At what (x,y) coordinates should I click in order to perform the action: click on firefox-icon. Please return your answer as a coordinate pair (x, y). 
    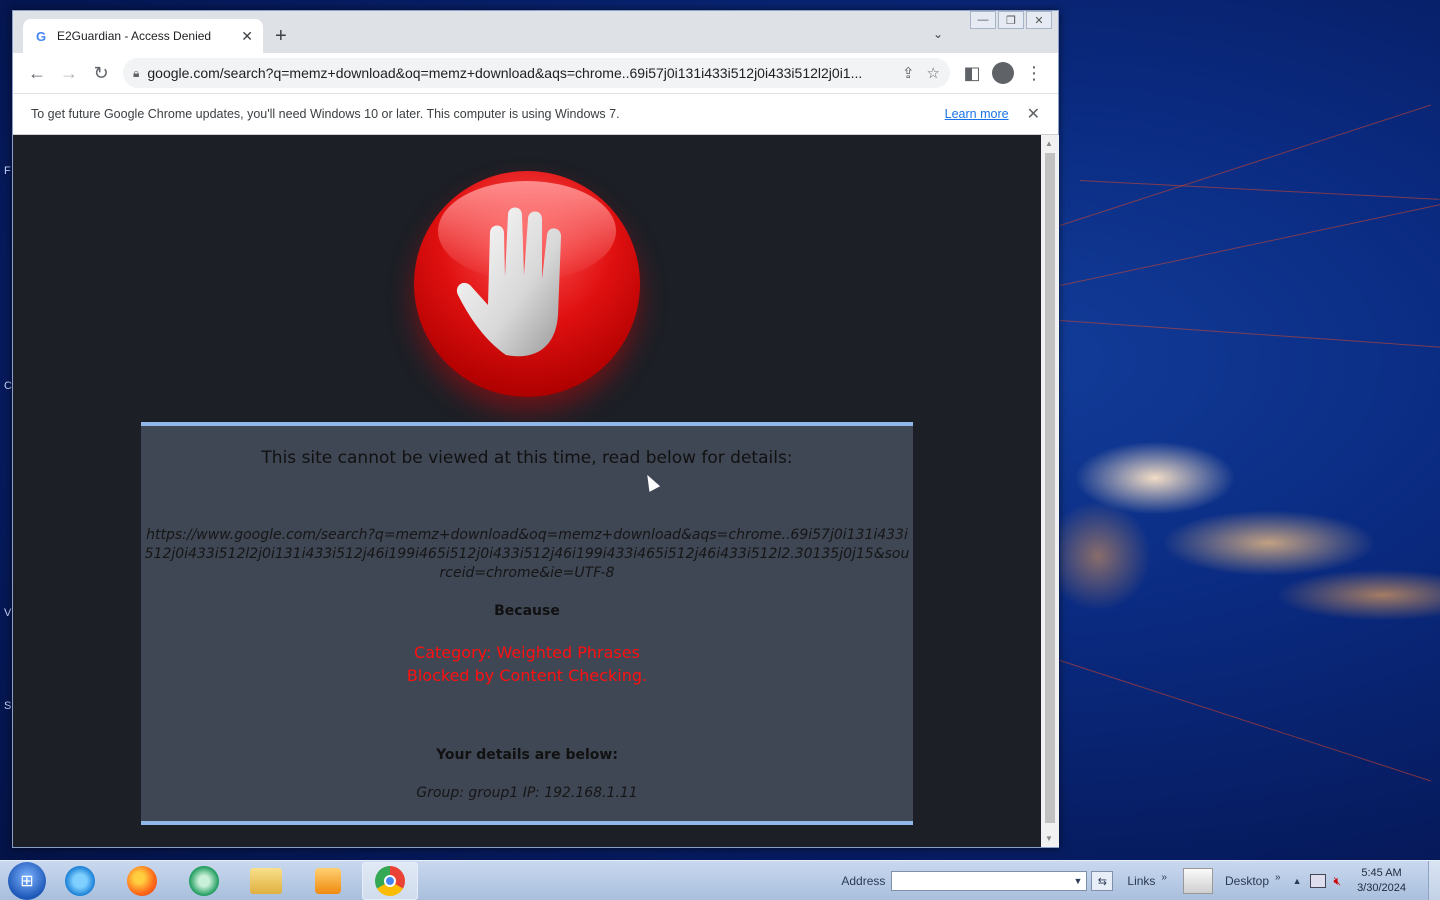
    Looking at the image, I should click on (142, 880).